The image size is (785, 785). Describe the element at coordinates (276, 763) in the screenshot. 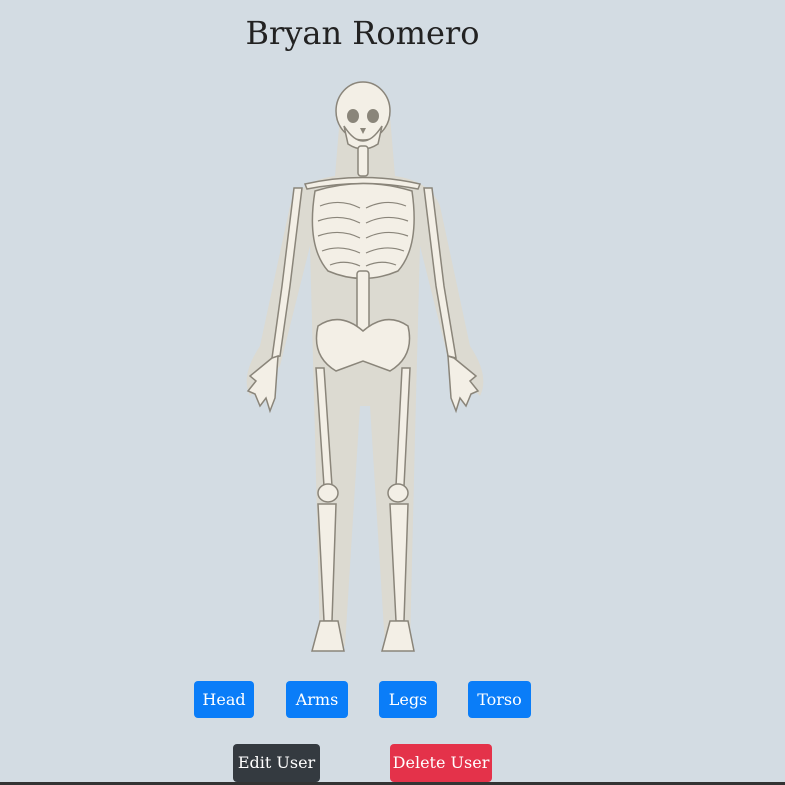

I see `edit-user-button: Edit User` at that location.